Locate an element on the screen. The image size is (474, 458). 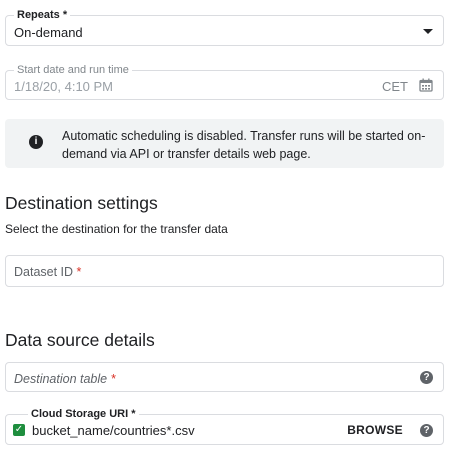
info-icon: i is located at coordinates (36, 142).